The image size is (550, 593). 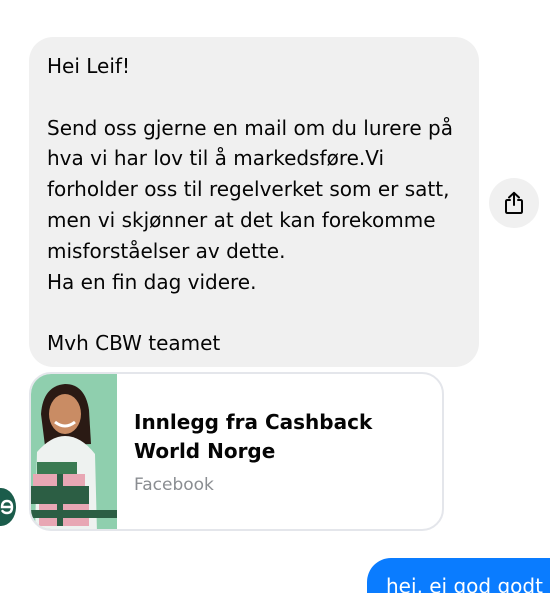 I want to click on cashback-world-logo, so click(x=7, y=507).